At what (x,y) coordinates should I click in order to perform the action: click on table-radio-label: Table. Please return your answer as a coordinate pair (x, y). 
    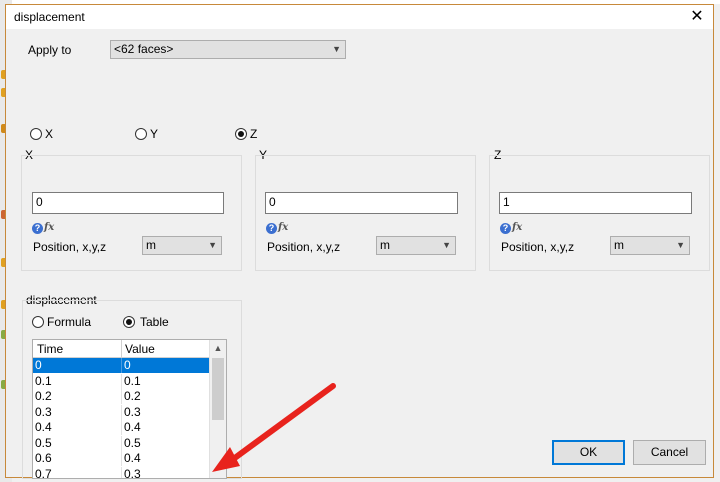
    Looking at the image, I should click on (154, 322).